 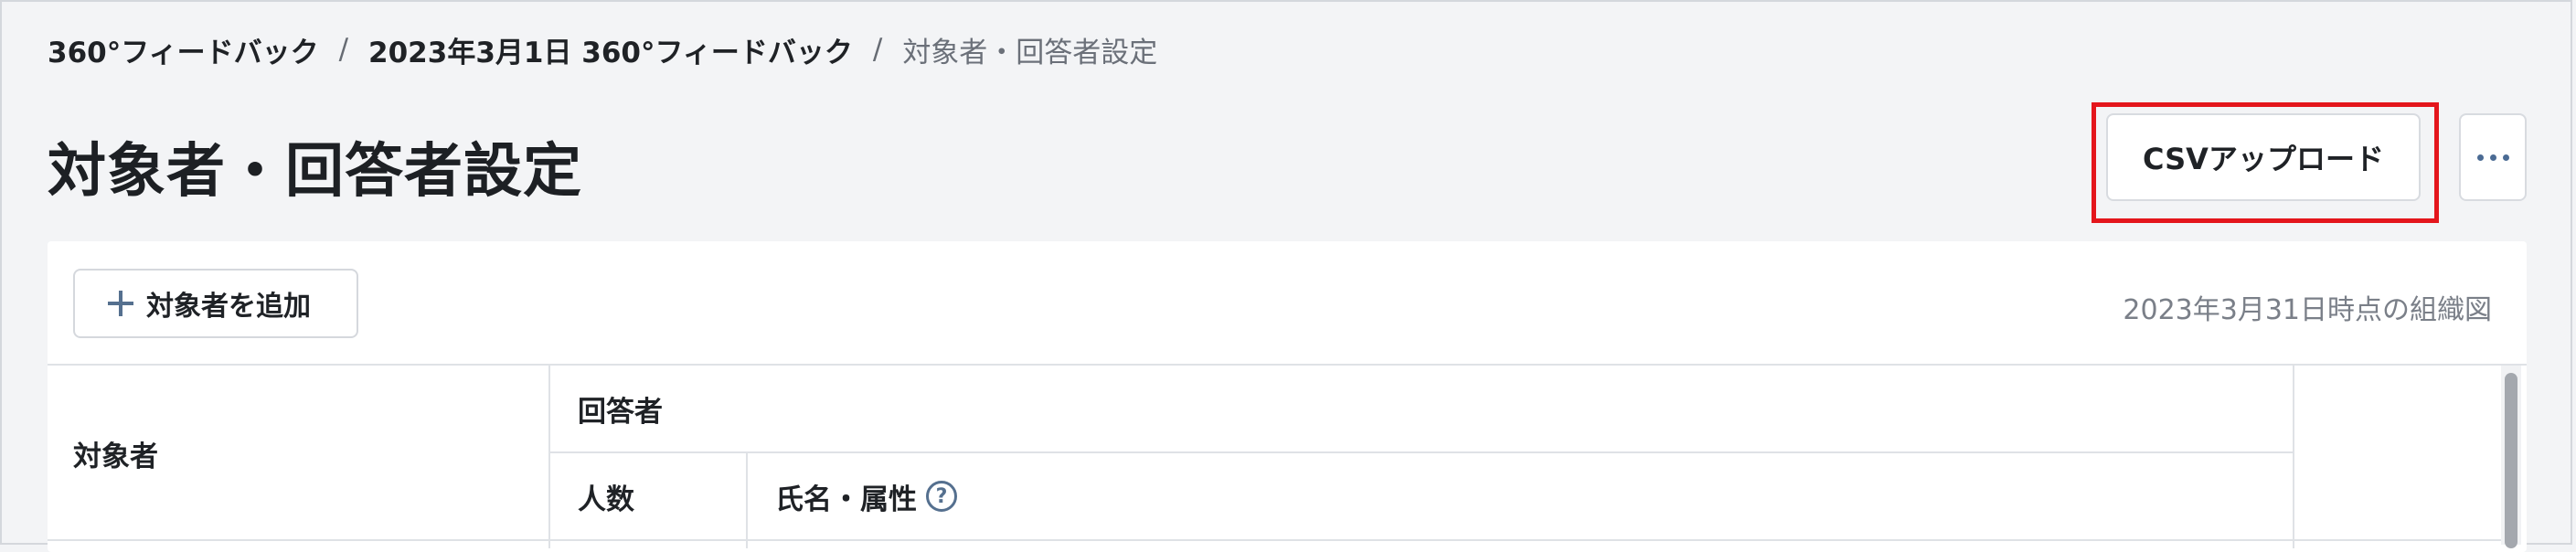 What do you see at coordinates (183, 49) in the screenshot?
I see `breadcrumb-item-360-feedback: 360°フィードバック` at bounding box center [183, 49].